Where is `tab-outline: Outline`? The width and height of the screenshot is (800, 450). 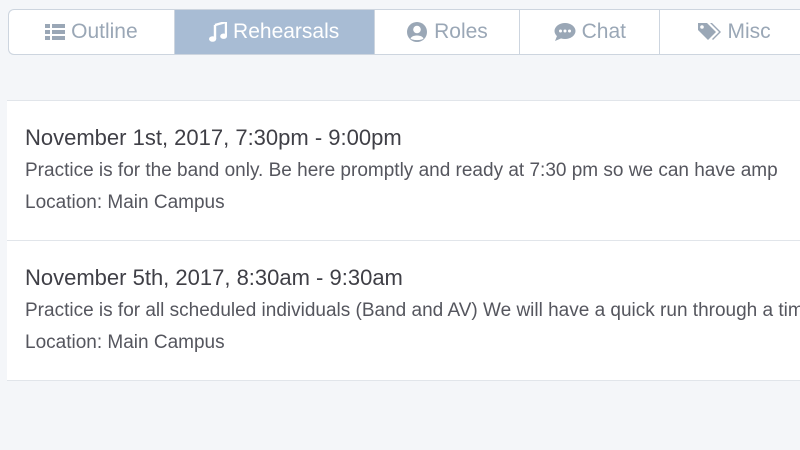
tab-outline: Outline is located at coordinates (92, 32).